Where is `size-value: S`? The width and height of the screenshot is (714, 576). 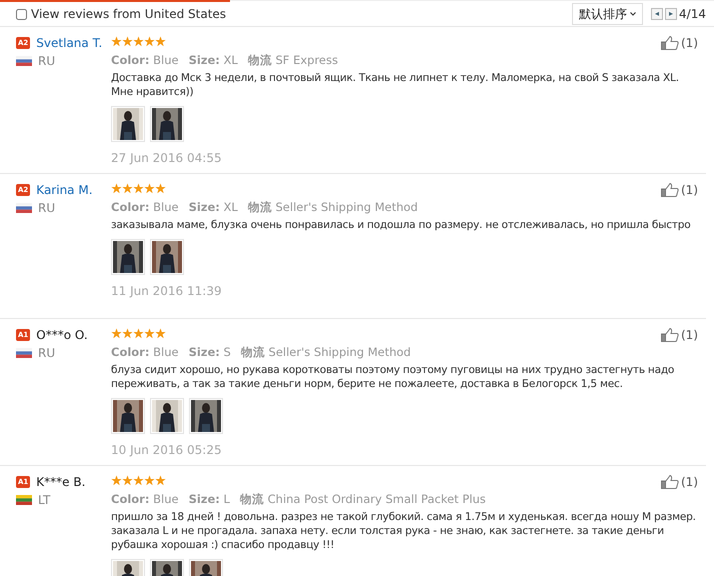
size-value: S is located at coordinates (227, 352).